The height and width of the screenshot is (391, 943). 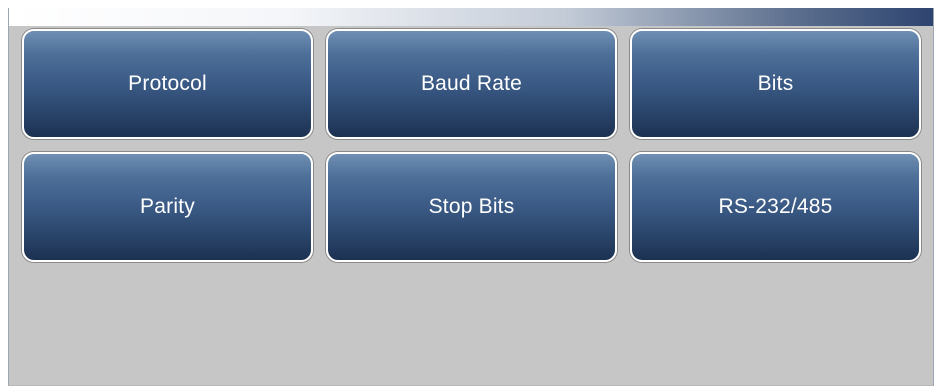 I want to click on title-bar, so click(x=471, y=17).